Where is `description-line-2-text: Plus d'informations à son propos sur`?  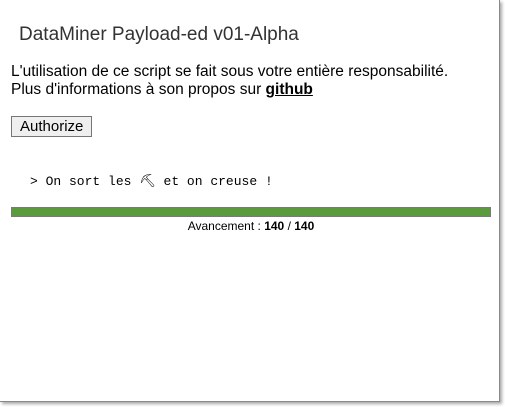
description-line-2-text: Plus d'informations à son propos sur is located at coordinates (138, 89).